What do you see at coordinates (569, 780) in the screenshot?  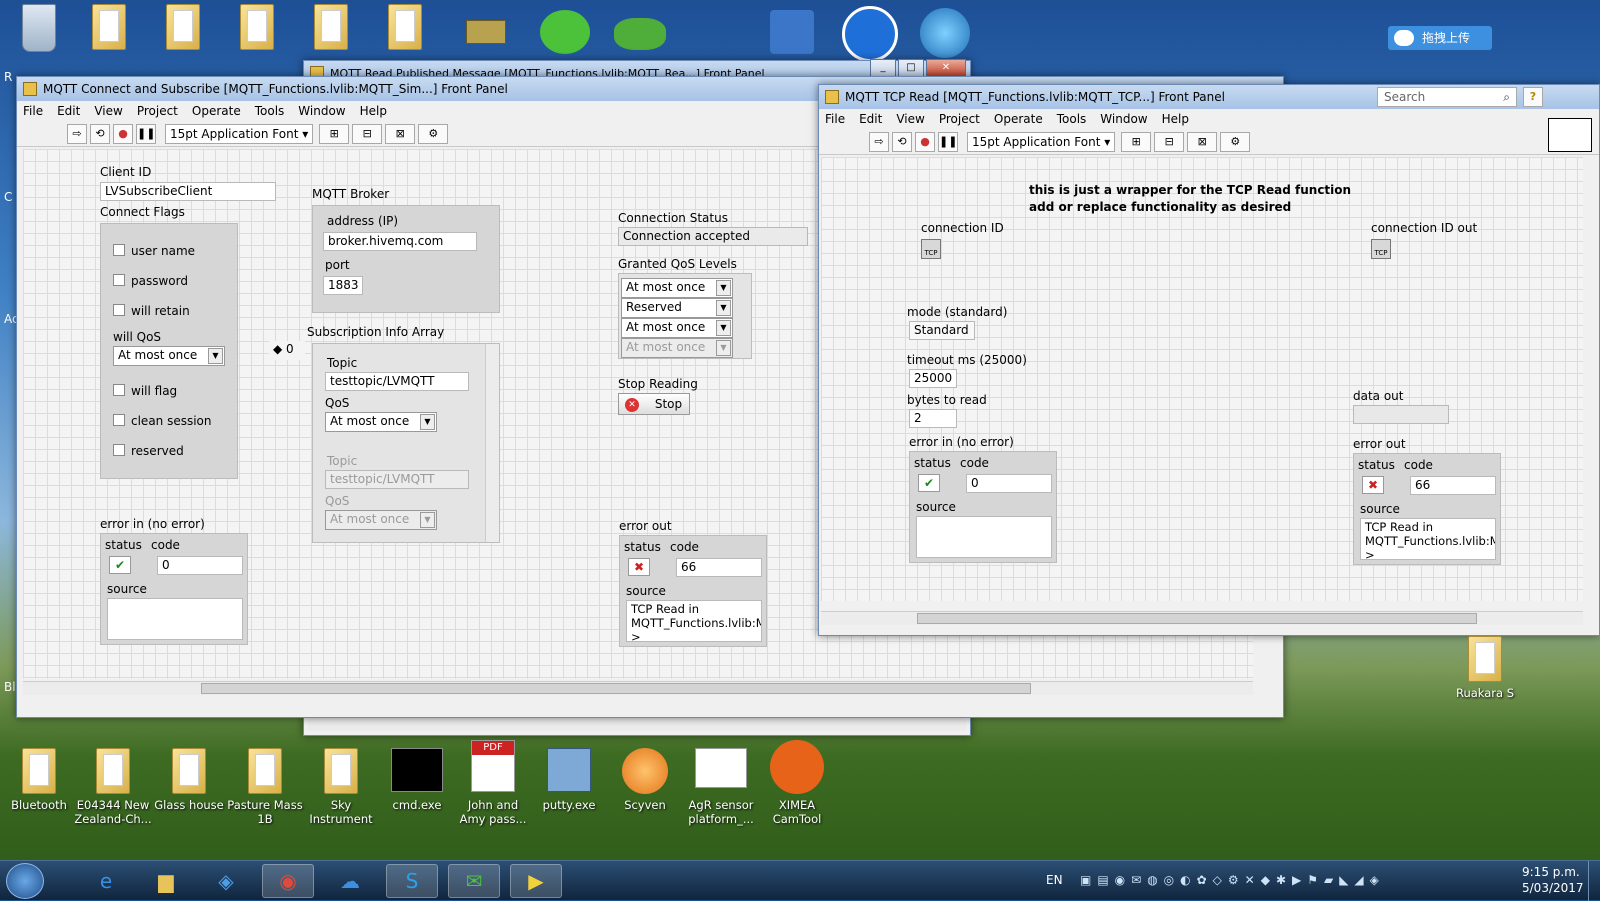 I see `desktop-icon-putty: putty.exe` at bounding box center [569, 780].